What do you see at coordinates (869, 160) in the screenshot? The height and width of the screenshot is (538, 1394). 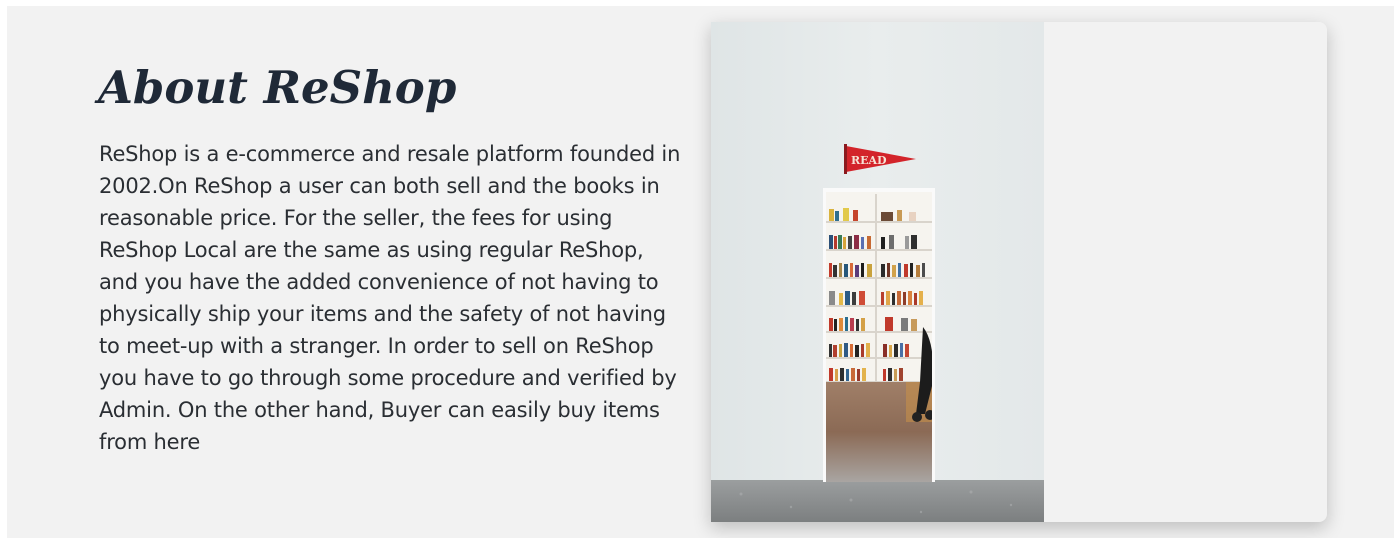 I see `pennant-label: READ` at bounding box center [869, 160].